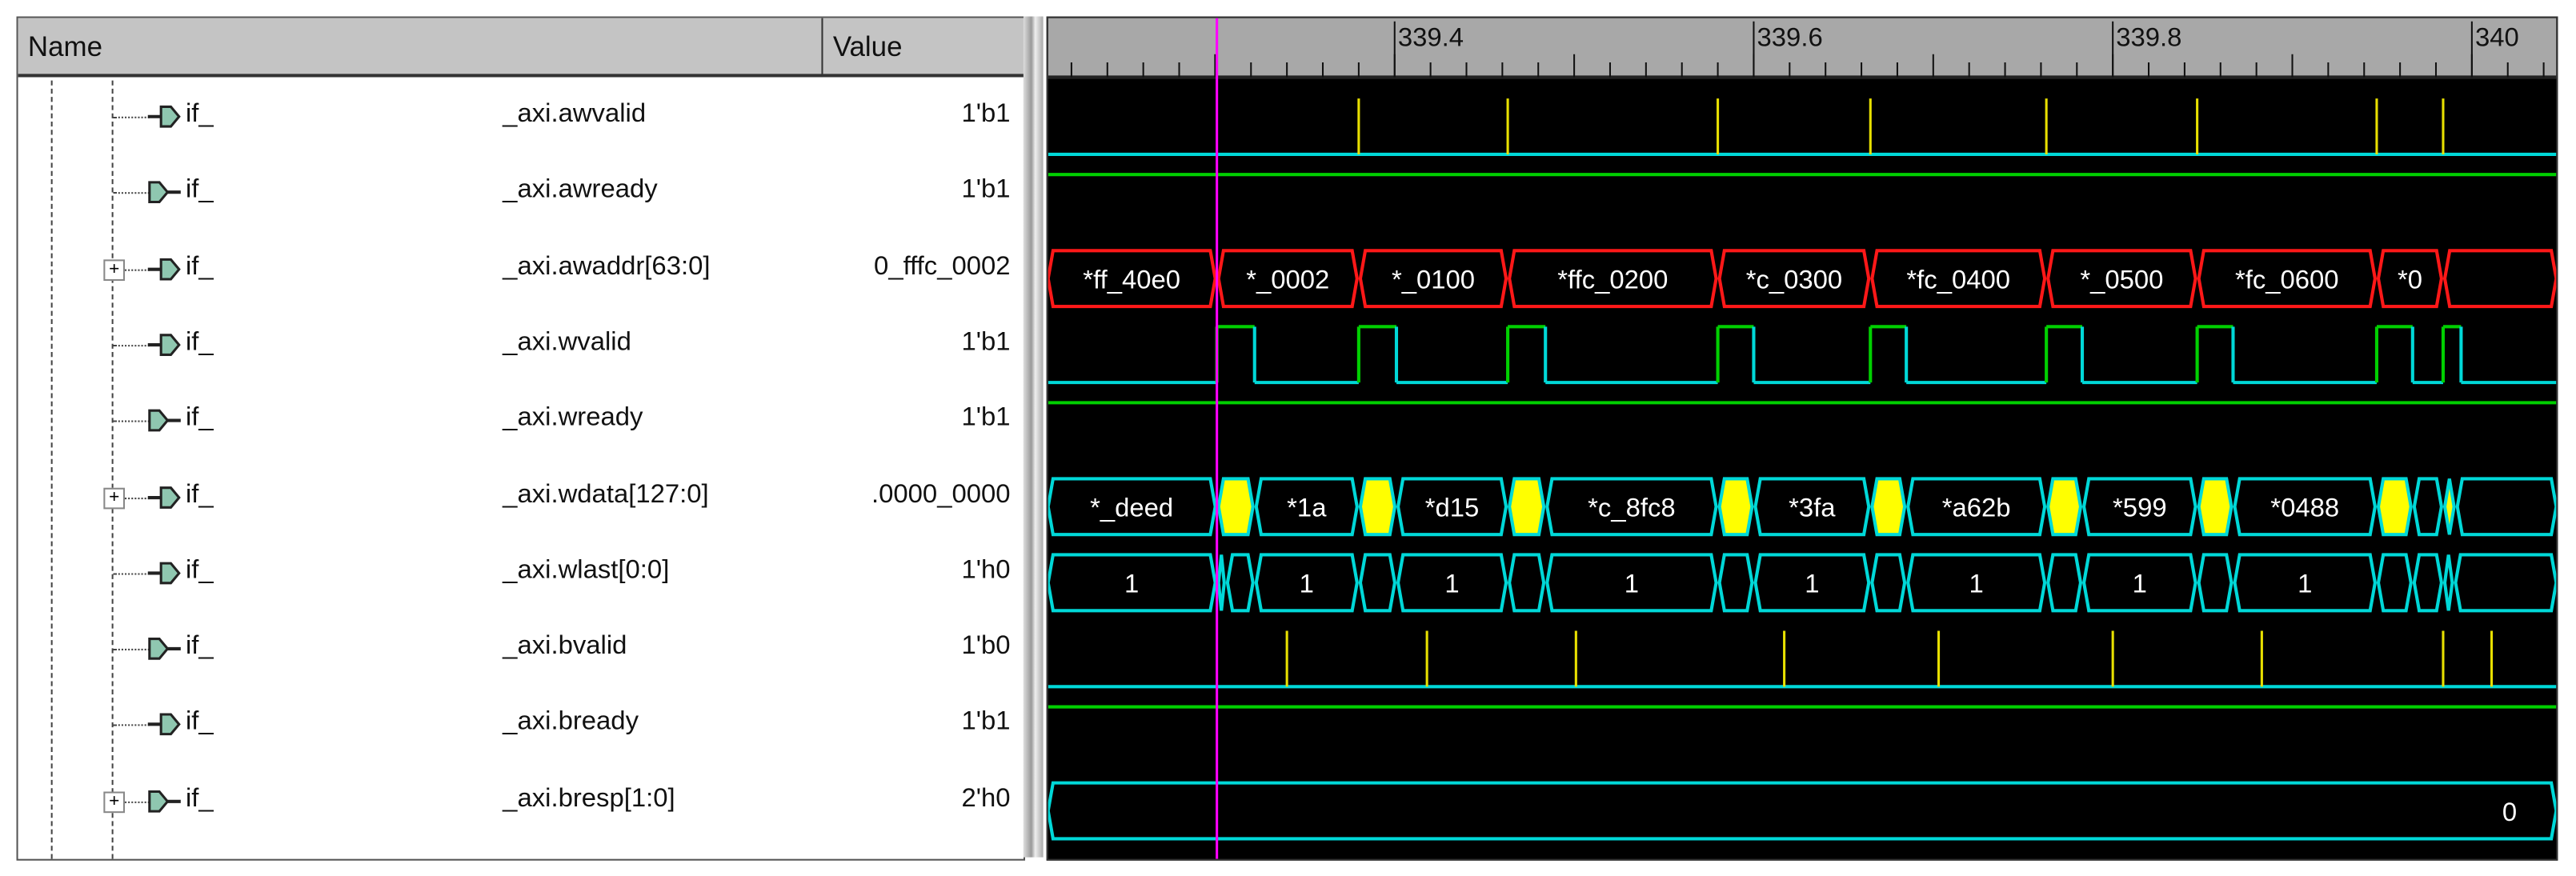 The image size is (2576, 876). I want to click on signal-row: if_ _axi.awready 1'b1, so click(521, 194).